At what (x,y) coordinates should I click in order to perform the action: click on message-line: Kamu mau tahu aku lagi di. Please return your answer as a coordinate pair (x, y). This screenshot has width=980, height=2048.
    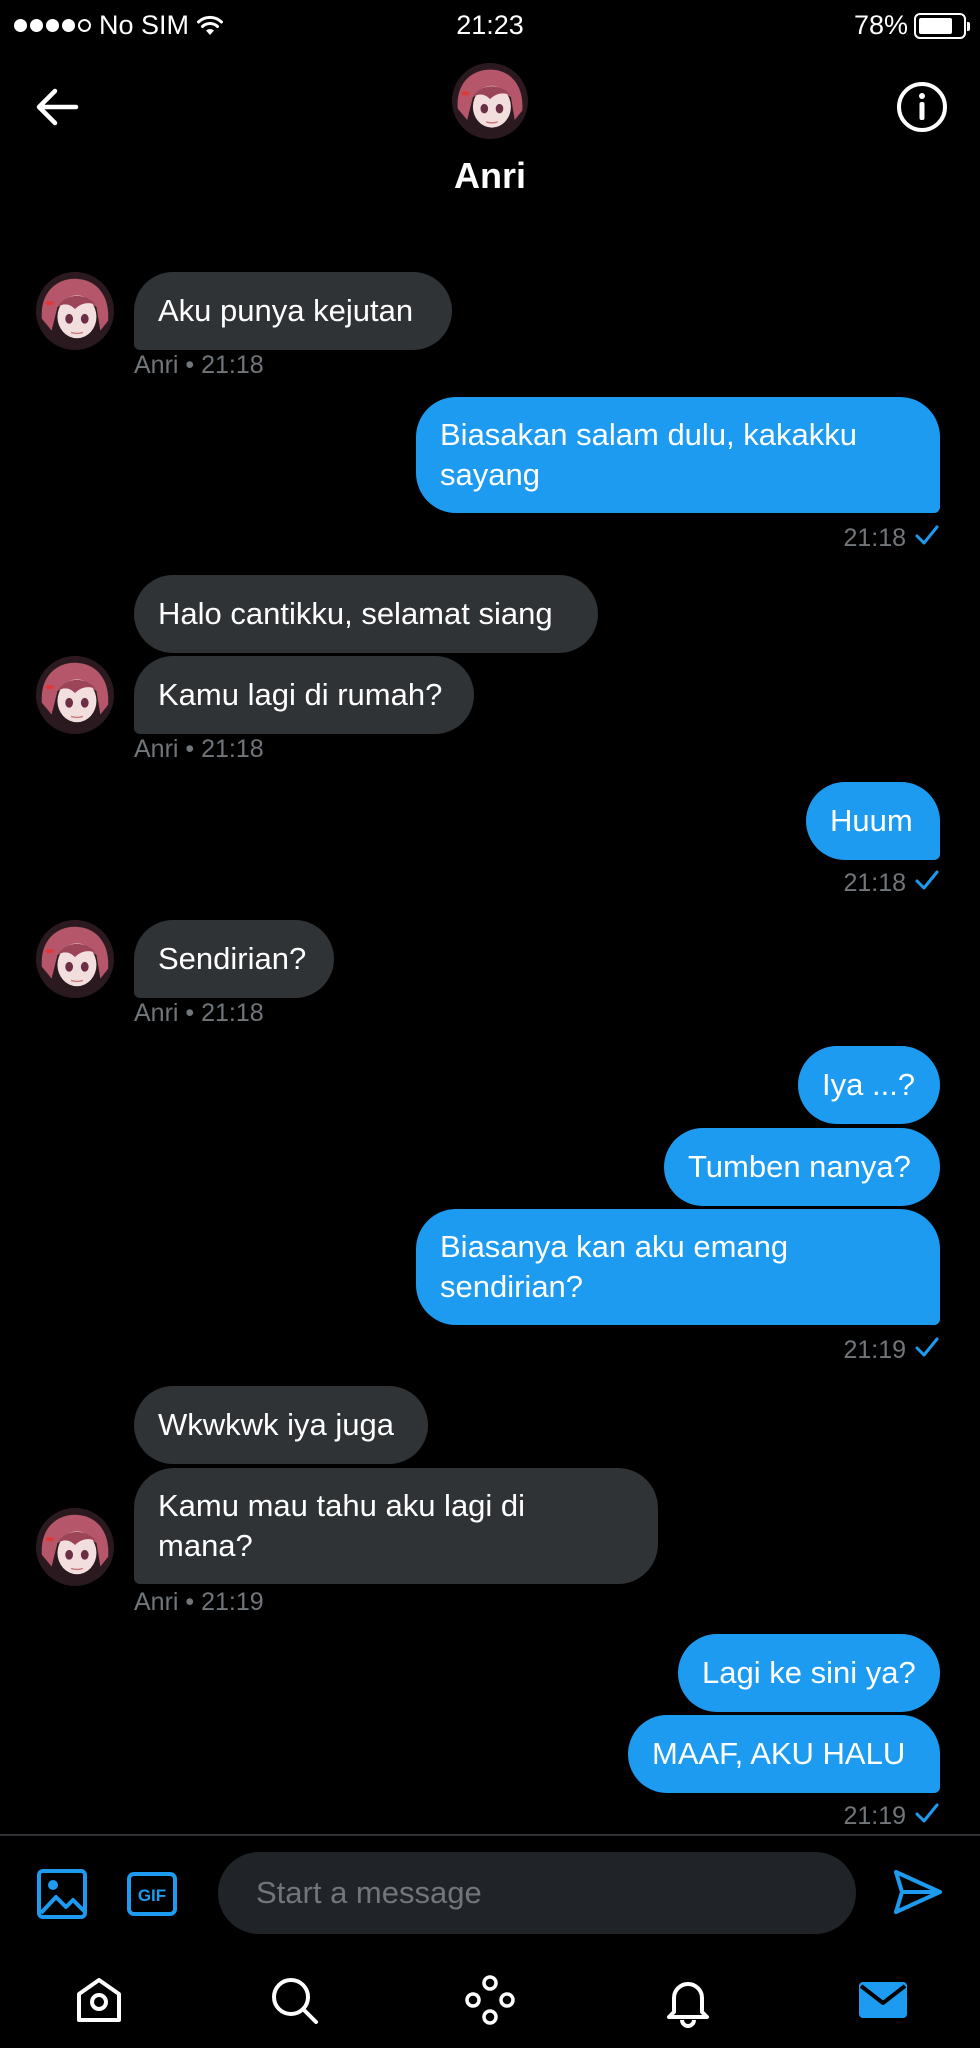
    Looking at the image, I should click on (342, 1505).